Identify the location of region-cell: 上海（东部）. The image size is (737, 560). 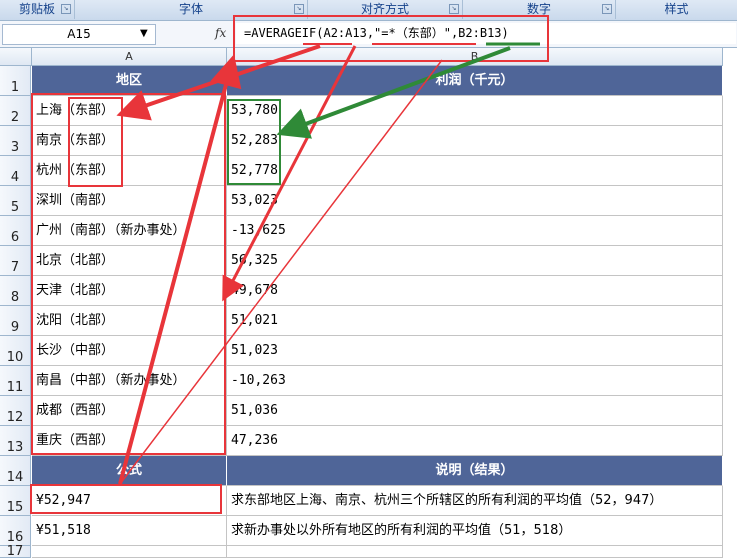
(129, 111).